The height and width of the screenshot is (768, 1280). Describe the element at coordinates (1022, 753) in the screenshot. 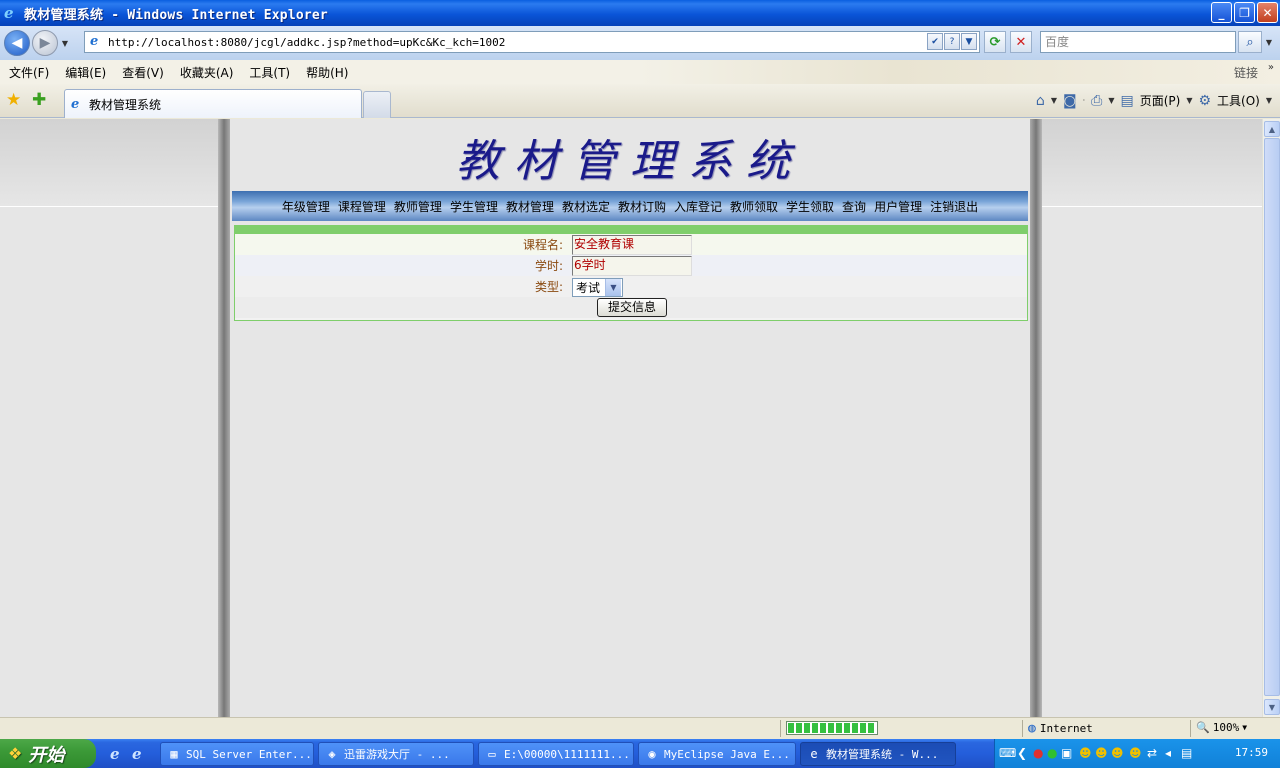

I see `chevron-left-icon: ❮` at that location.